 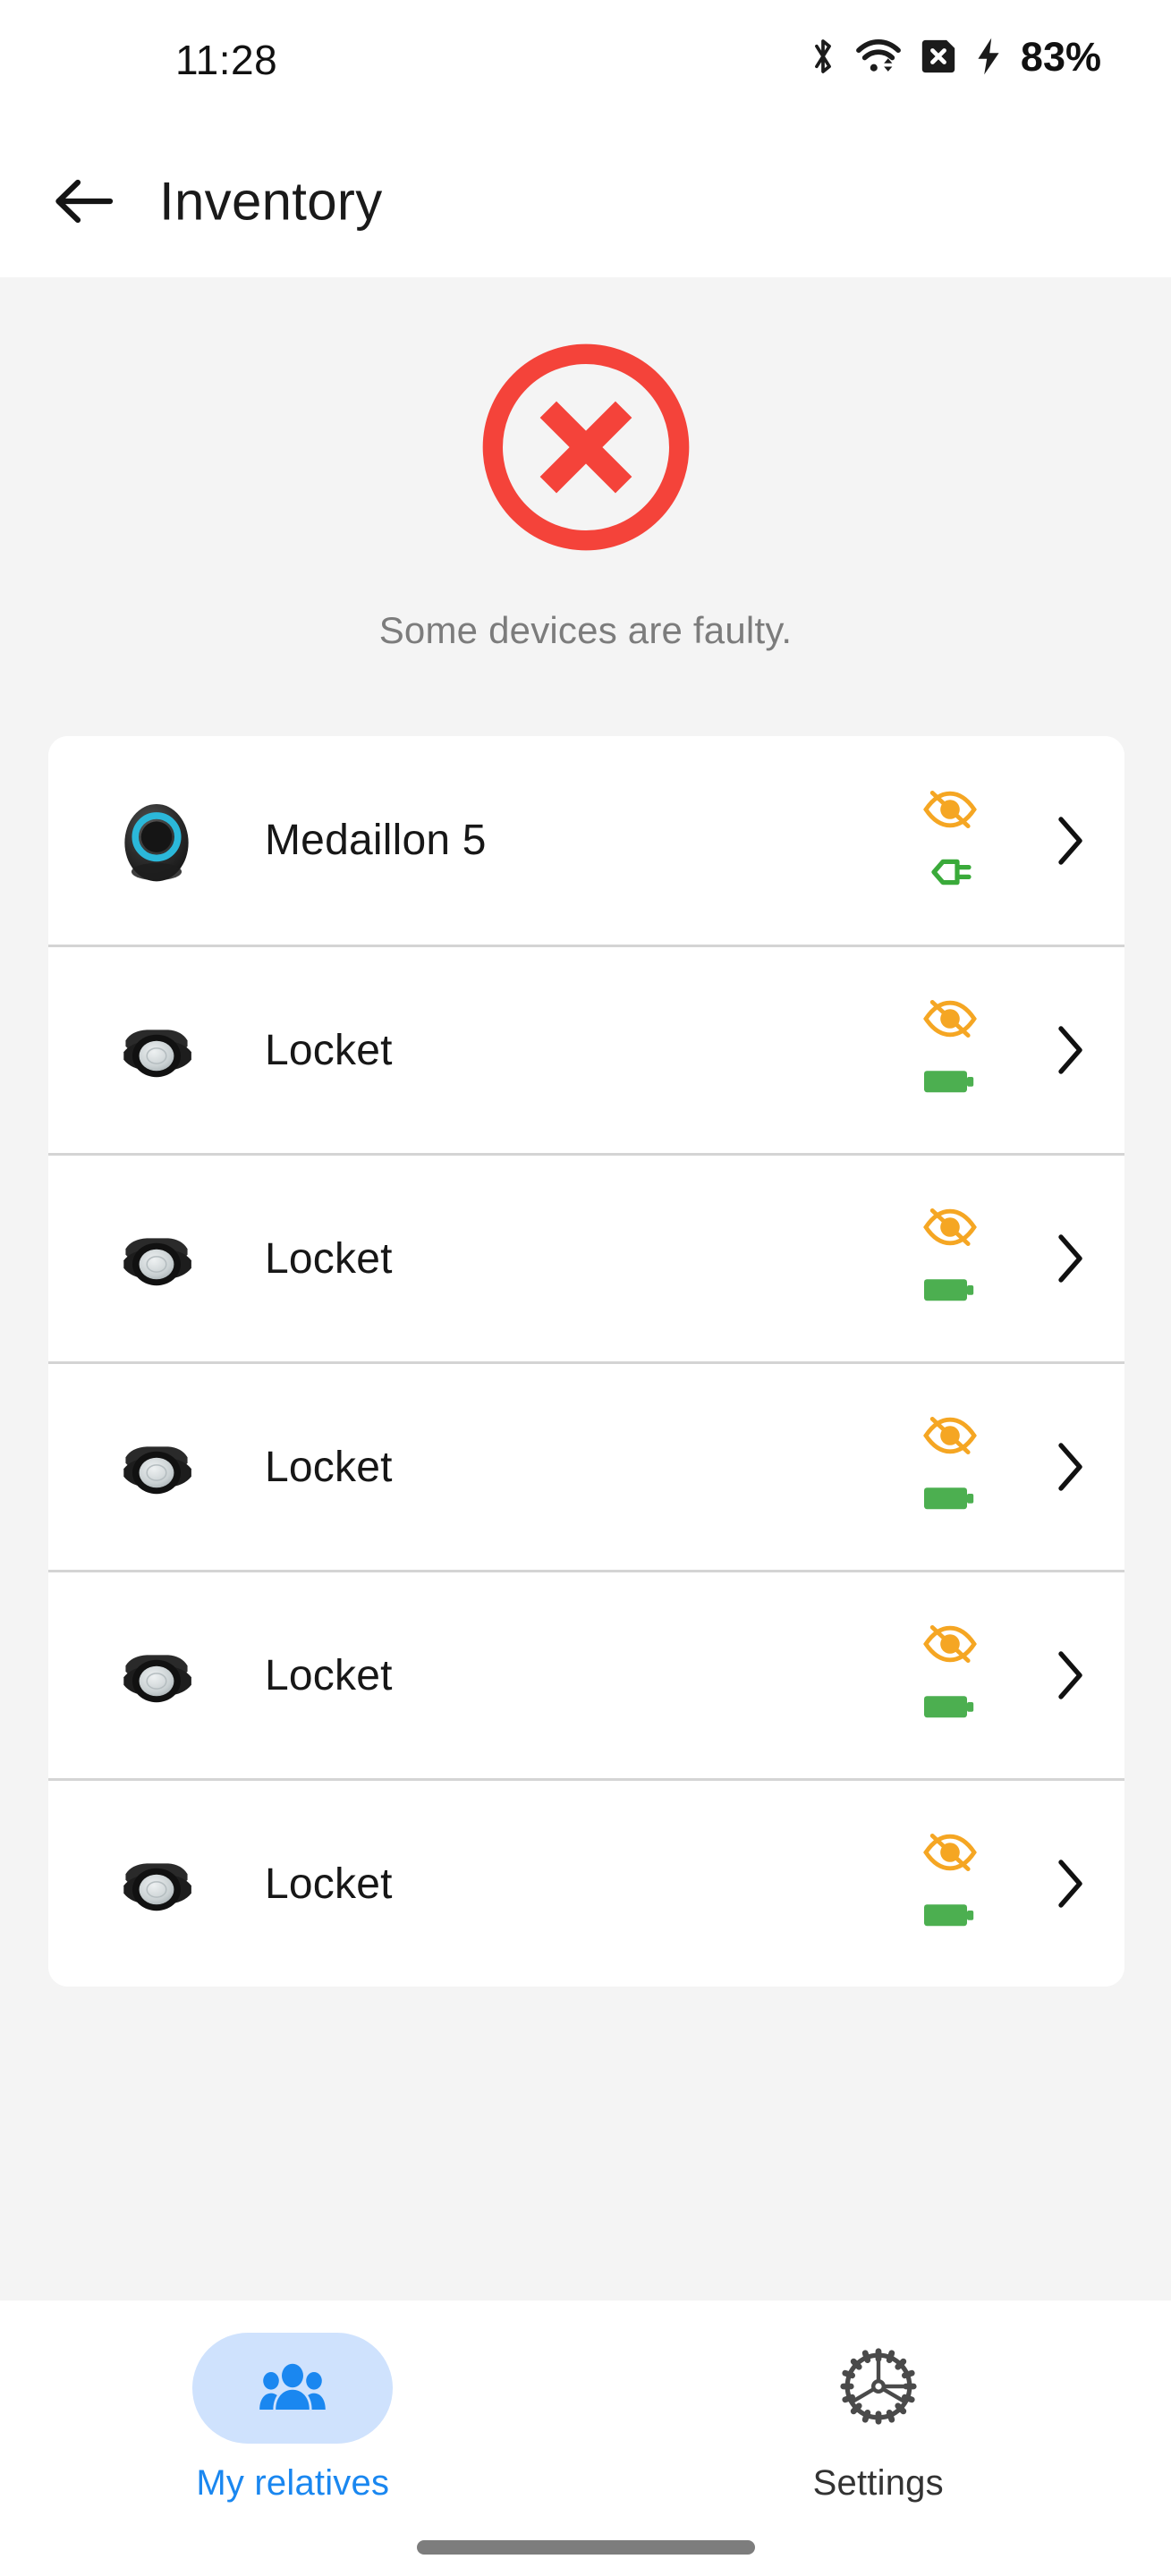 I want to click on error-circle-x-icon, so click(x=586, y=449).